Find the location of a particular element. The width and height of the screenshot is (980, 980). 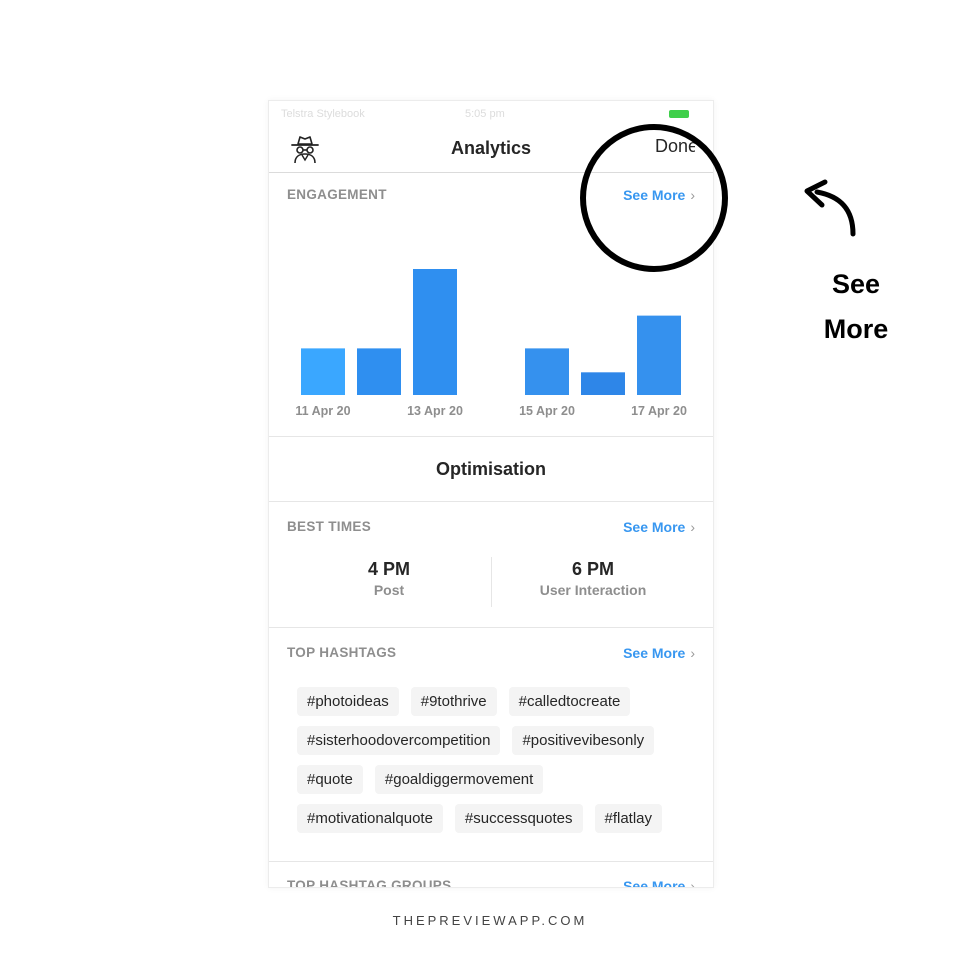

hashtag-chip: #positivevibesonly is located at coordinates (583, 740).